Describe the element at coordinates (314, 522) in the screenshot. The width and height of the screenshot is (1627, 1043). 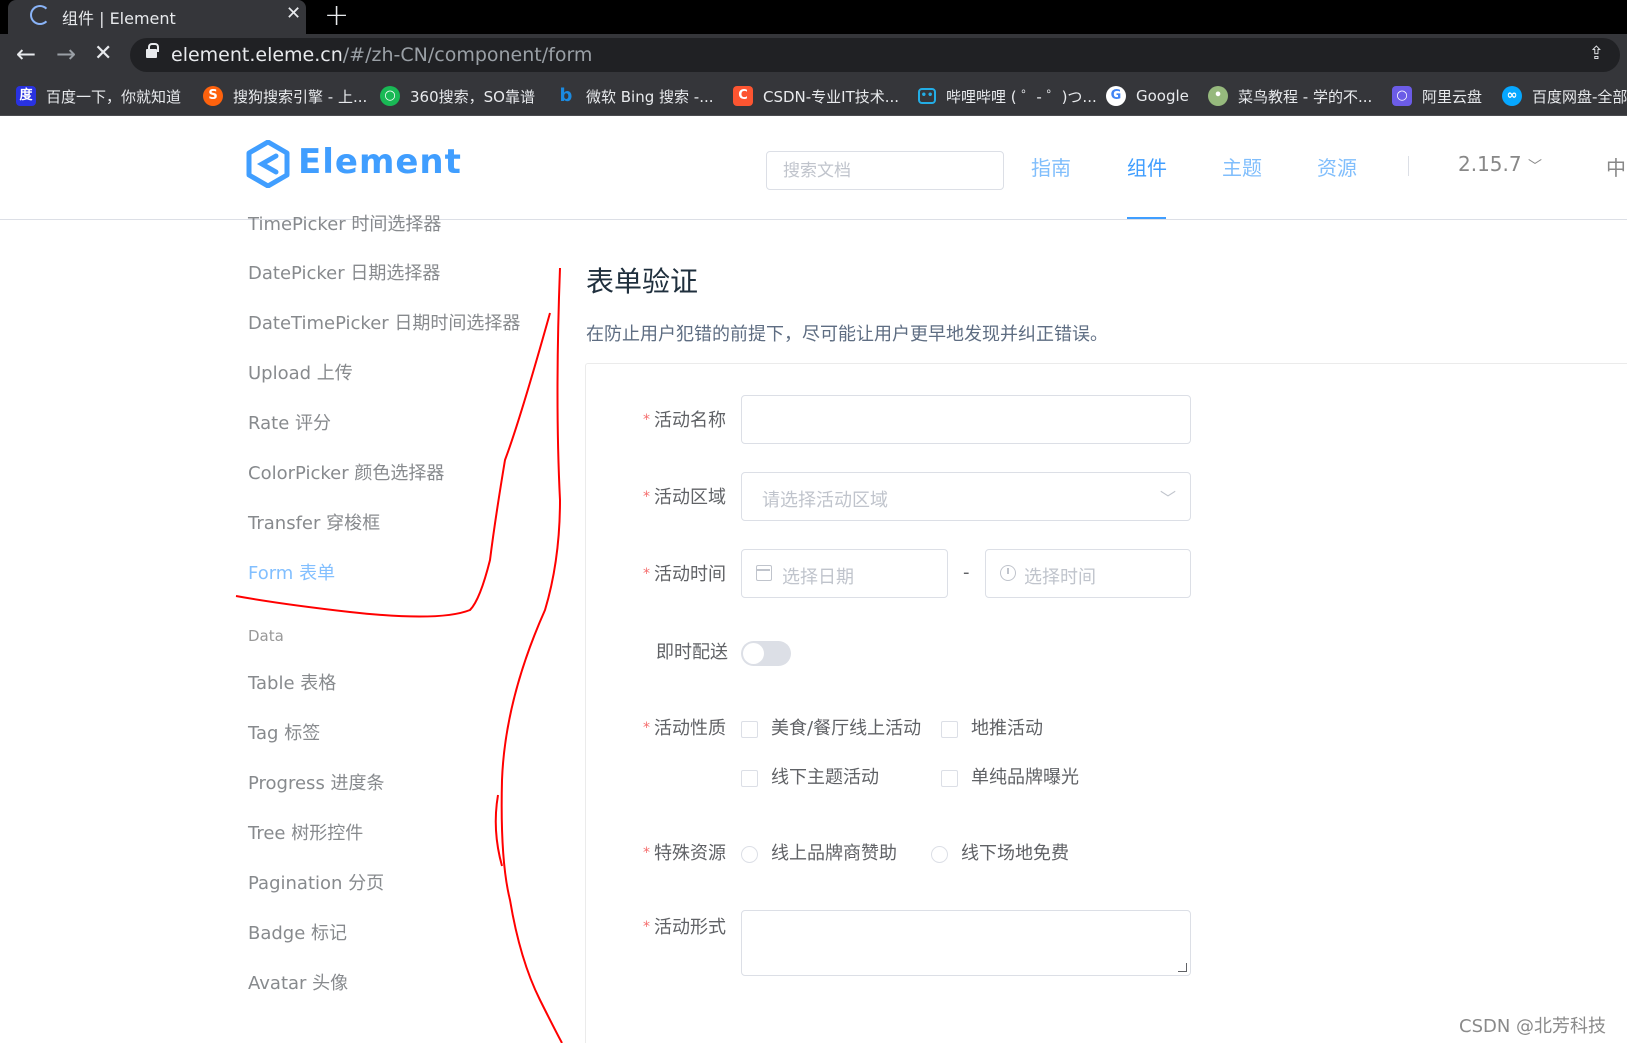
I see `sidebar-item-transfer: Transfer 穿梭框` at that location.